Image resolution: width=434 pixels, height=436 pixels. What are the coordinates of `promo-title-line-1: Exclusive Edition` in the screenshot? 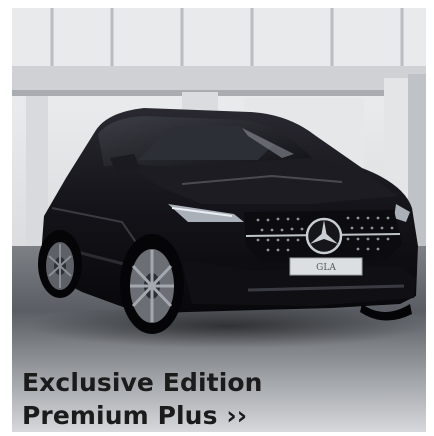 It's located at (142, 382).